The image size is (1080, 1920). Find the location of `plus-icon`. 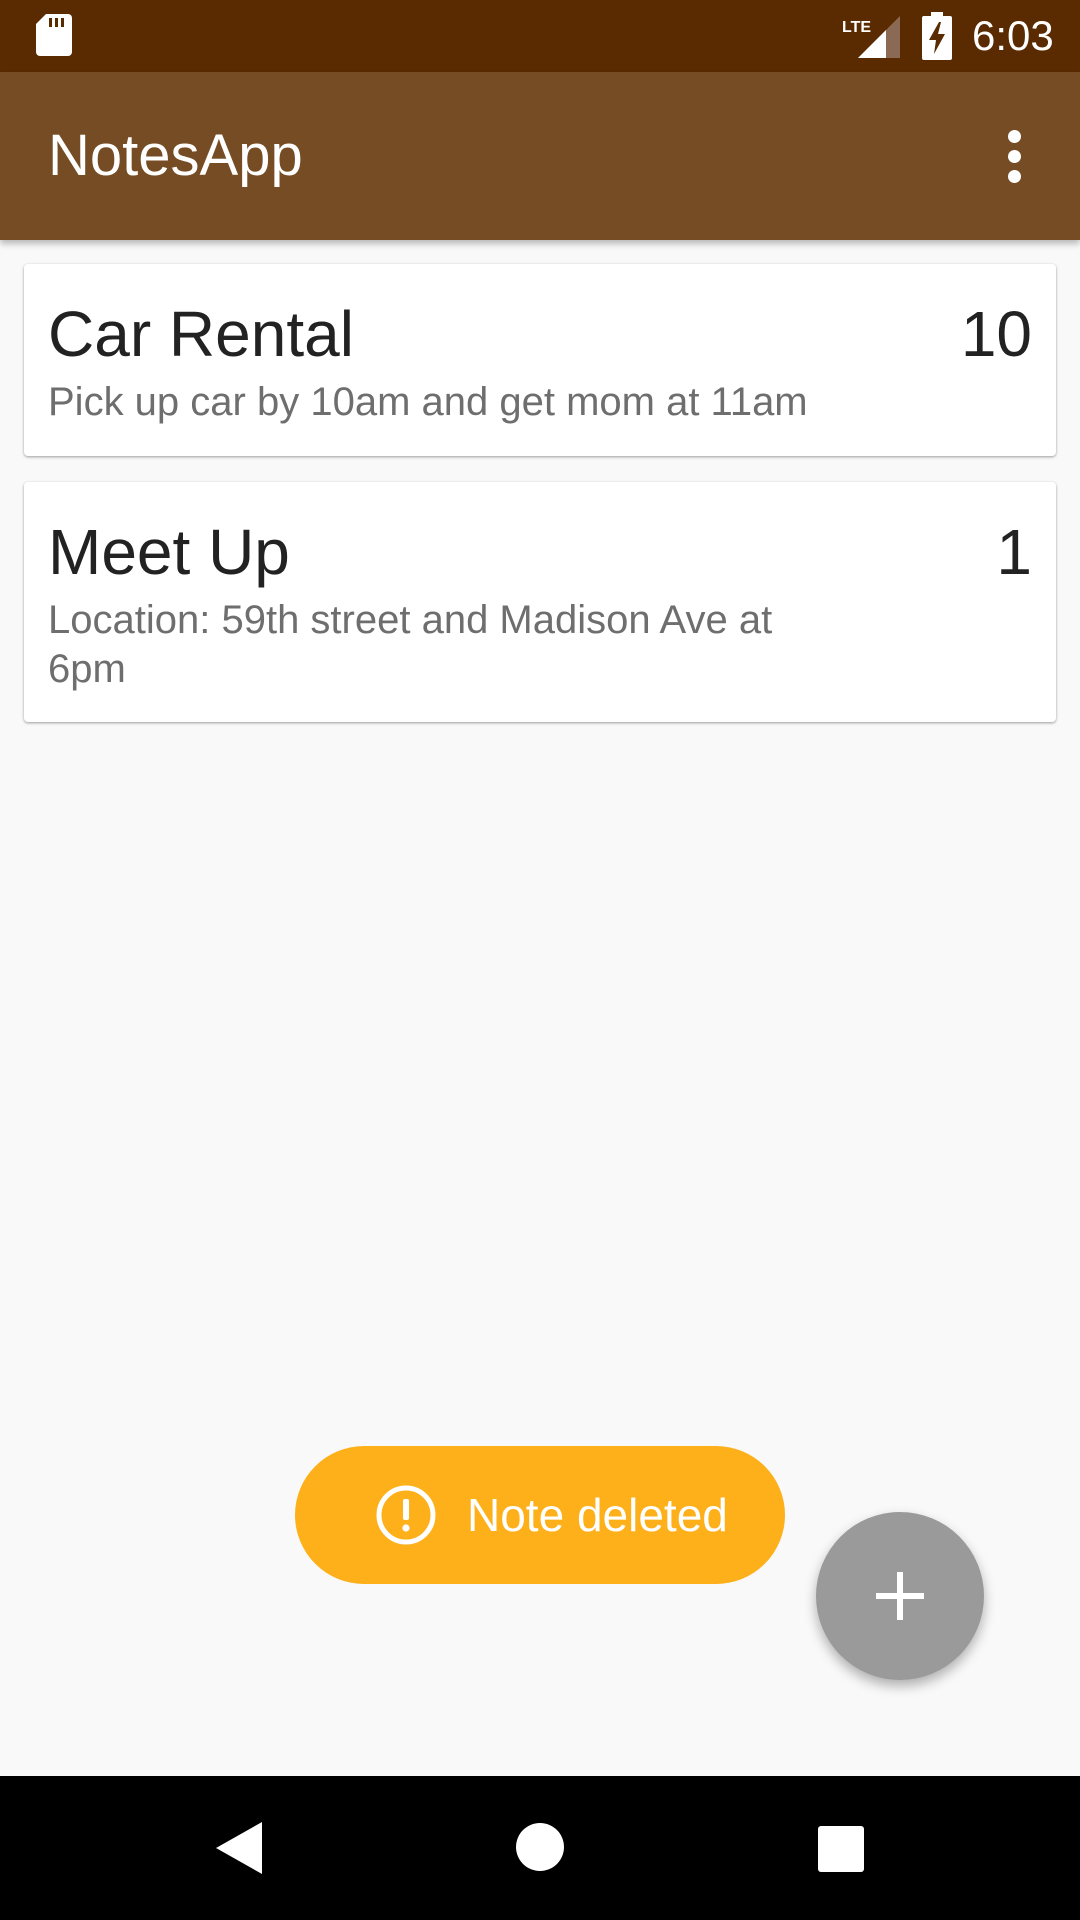

plus-icon is located at coordinates (900, 1596).